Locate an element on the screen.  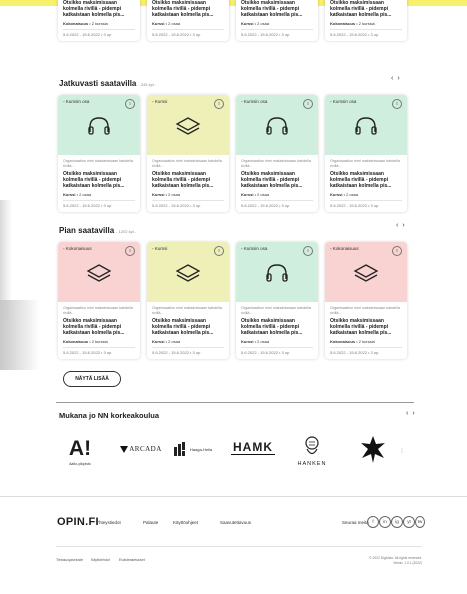
twitter-icon: tw is located at coordinates (420, 522).